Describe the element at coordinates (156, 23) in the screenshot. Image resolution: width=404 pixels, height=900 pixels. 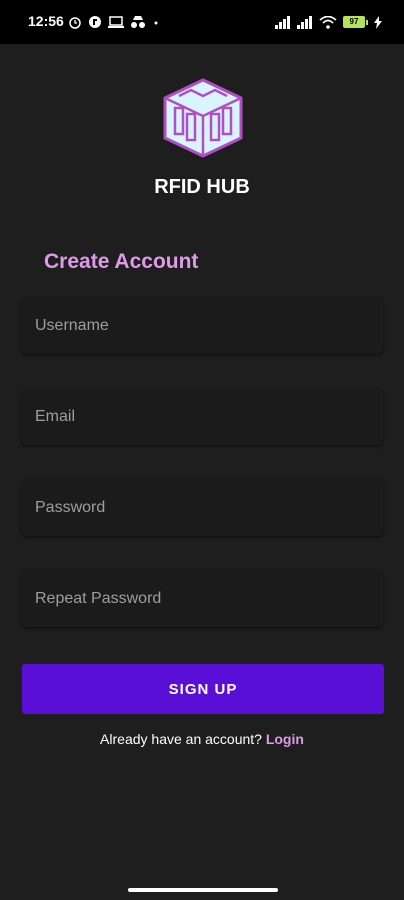
I see `dot-icon` at that location.